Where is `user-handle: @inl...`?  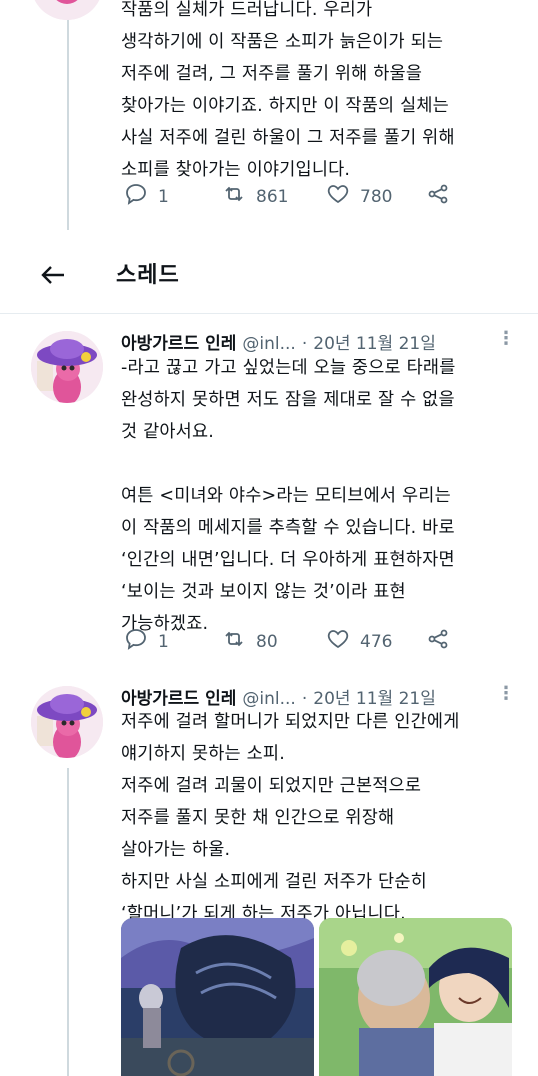
user-handle: @inl... is located at coordinates (268, 344).